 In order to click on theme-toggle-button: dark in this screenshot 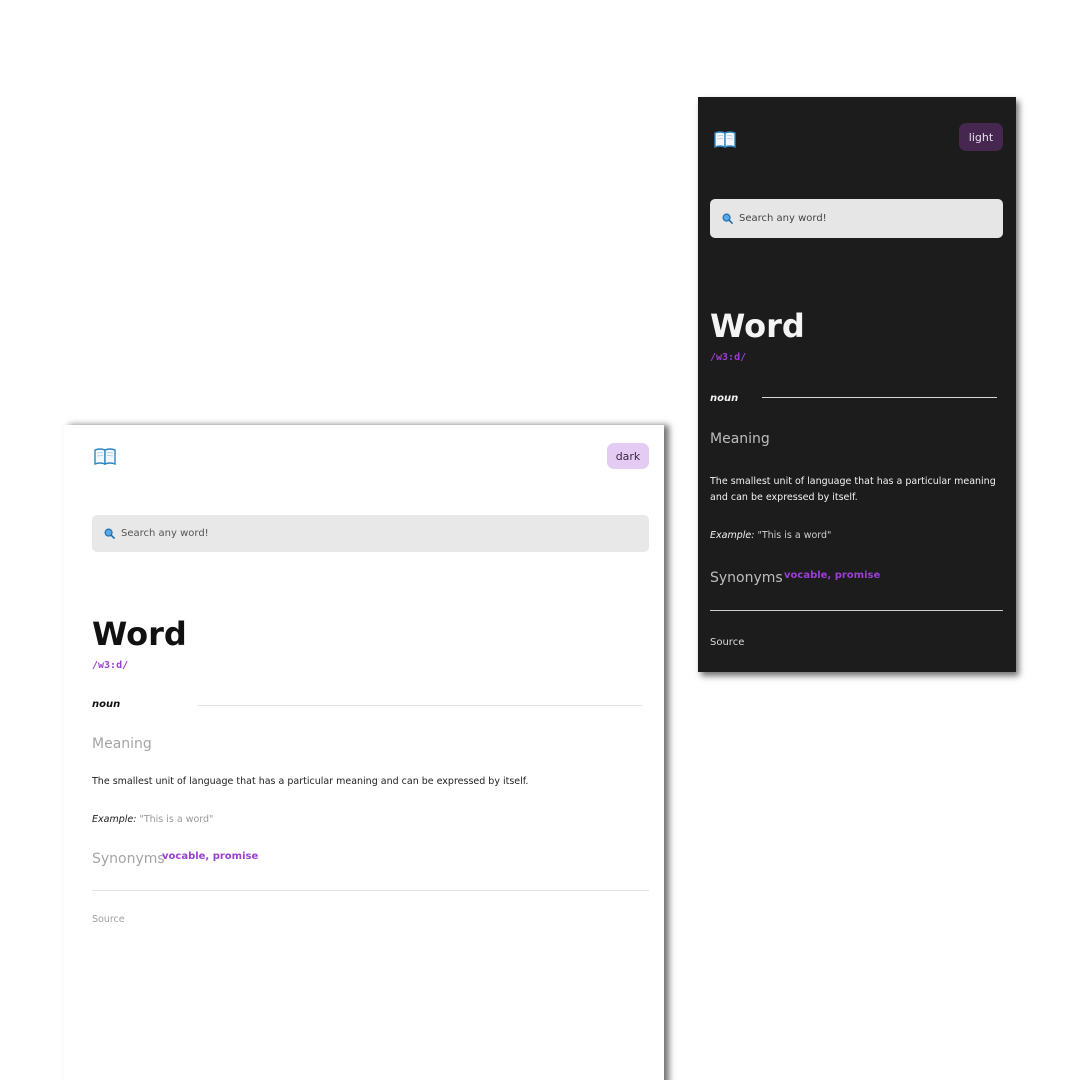, I will do `click(628, 456)`.